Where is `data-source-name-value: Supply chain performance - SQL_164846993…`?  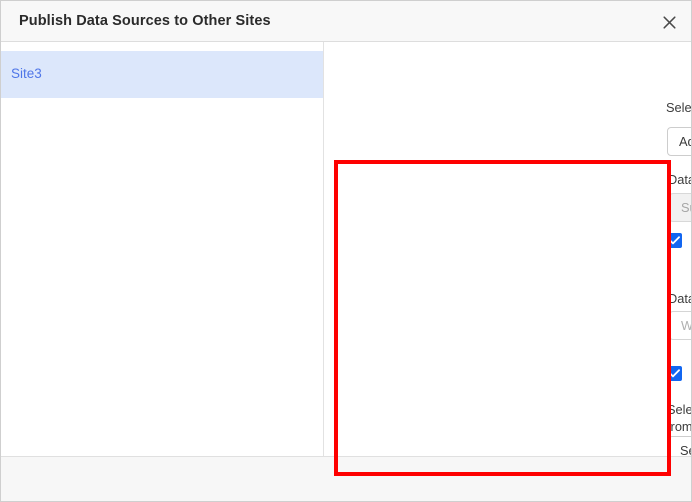 data-source-name-value: Supply chain performance - SQL_164846993… is located at coordinates (686, 207).